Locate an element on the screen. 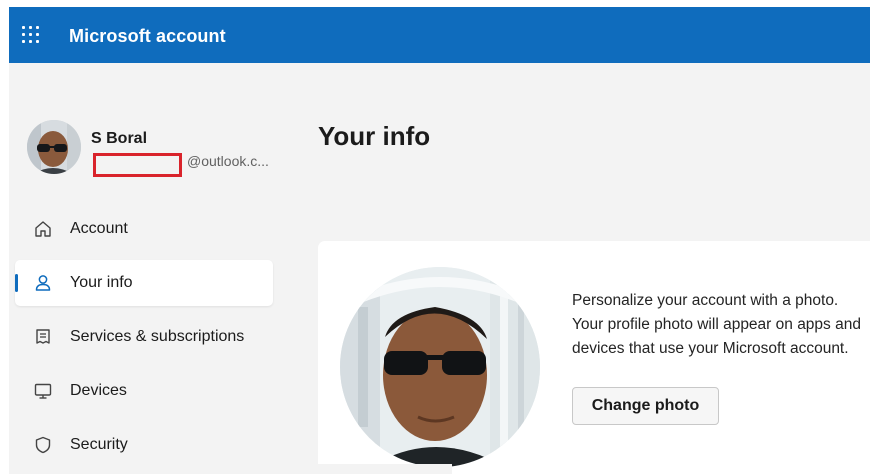 Image resolution: width=870 pixels, height=474 pixels. top-bar: Microsoft account is located at coordinates (439, 35).